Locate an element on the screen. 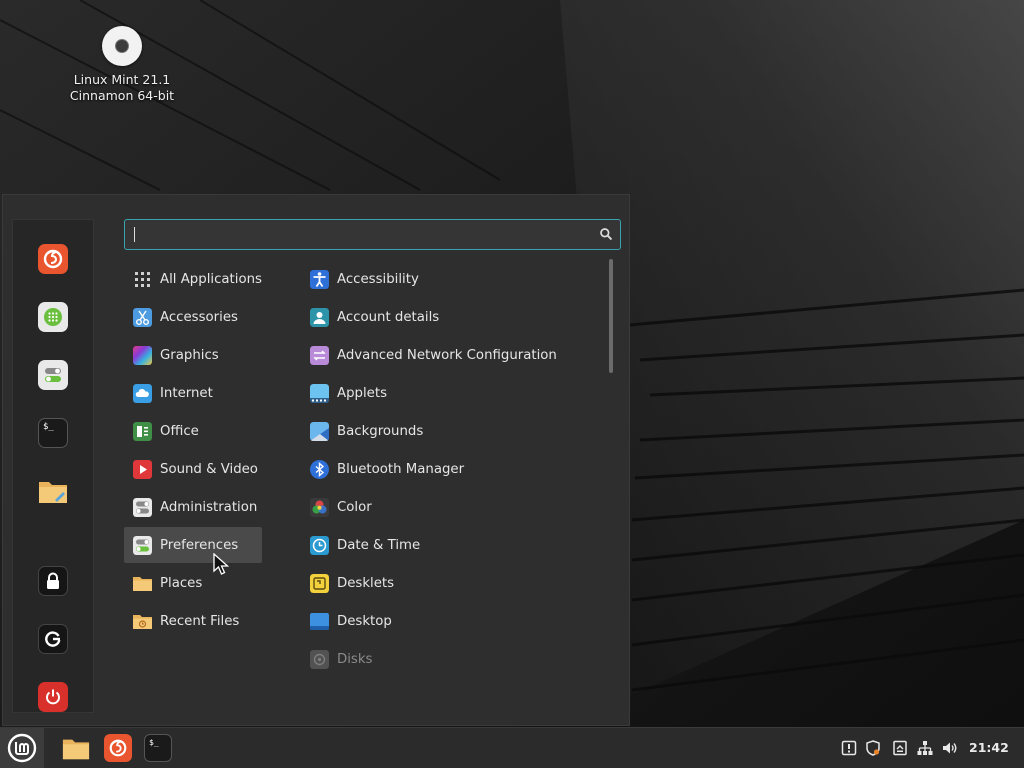 The height and width of the screenshot is (768, 1024). desklets-icon is located at coordinates (319, 583).